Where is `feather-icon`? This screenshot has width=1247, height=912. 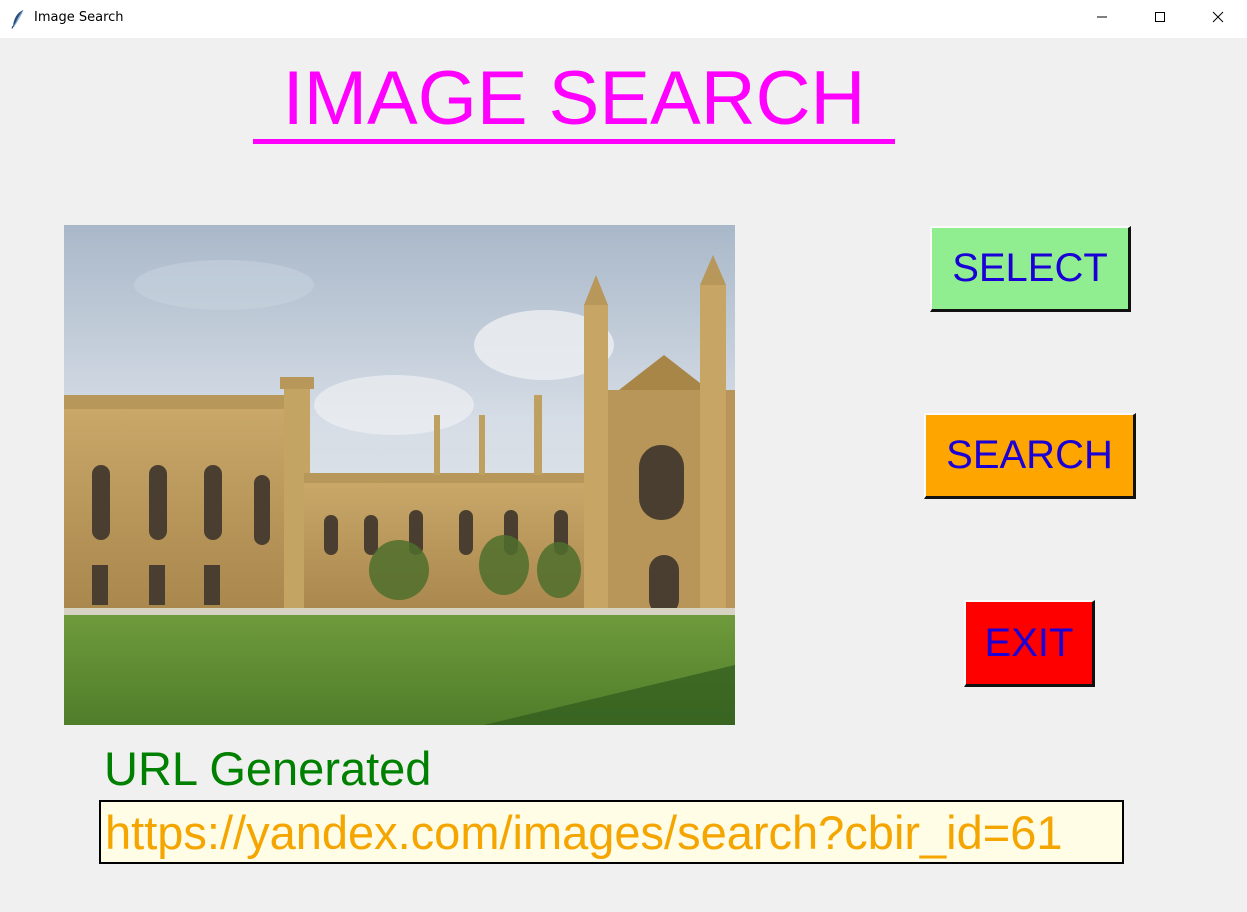 feather-icon is located at coordinates (18, 19).